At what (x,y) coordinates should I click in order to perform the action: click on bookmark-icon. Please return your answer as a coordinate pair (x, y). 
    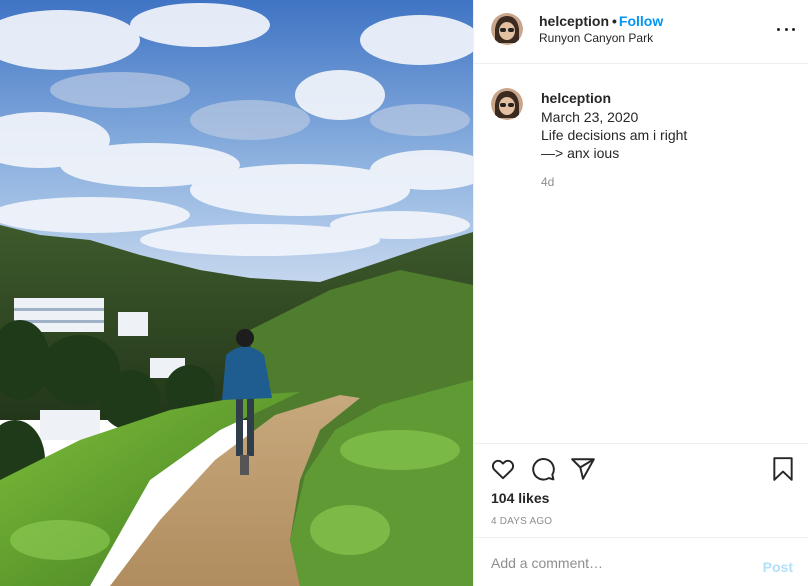
    Looking at the image, I should click on (783, 469).